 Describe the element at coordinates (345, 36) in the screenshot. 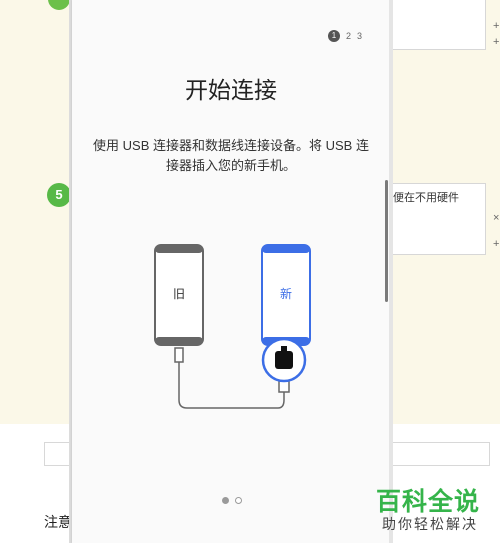

I see `page-indicator: 1 2 3` at that location.